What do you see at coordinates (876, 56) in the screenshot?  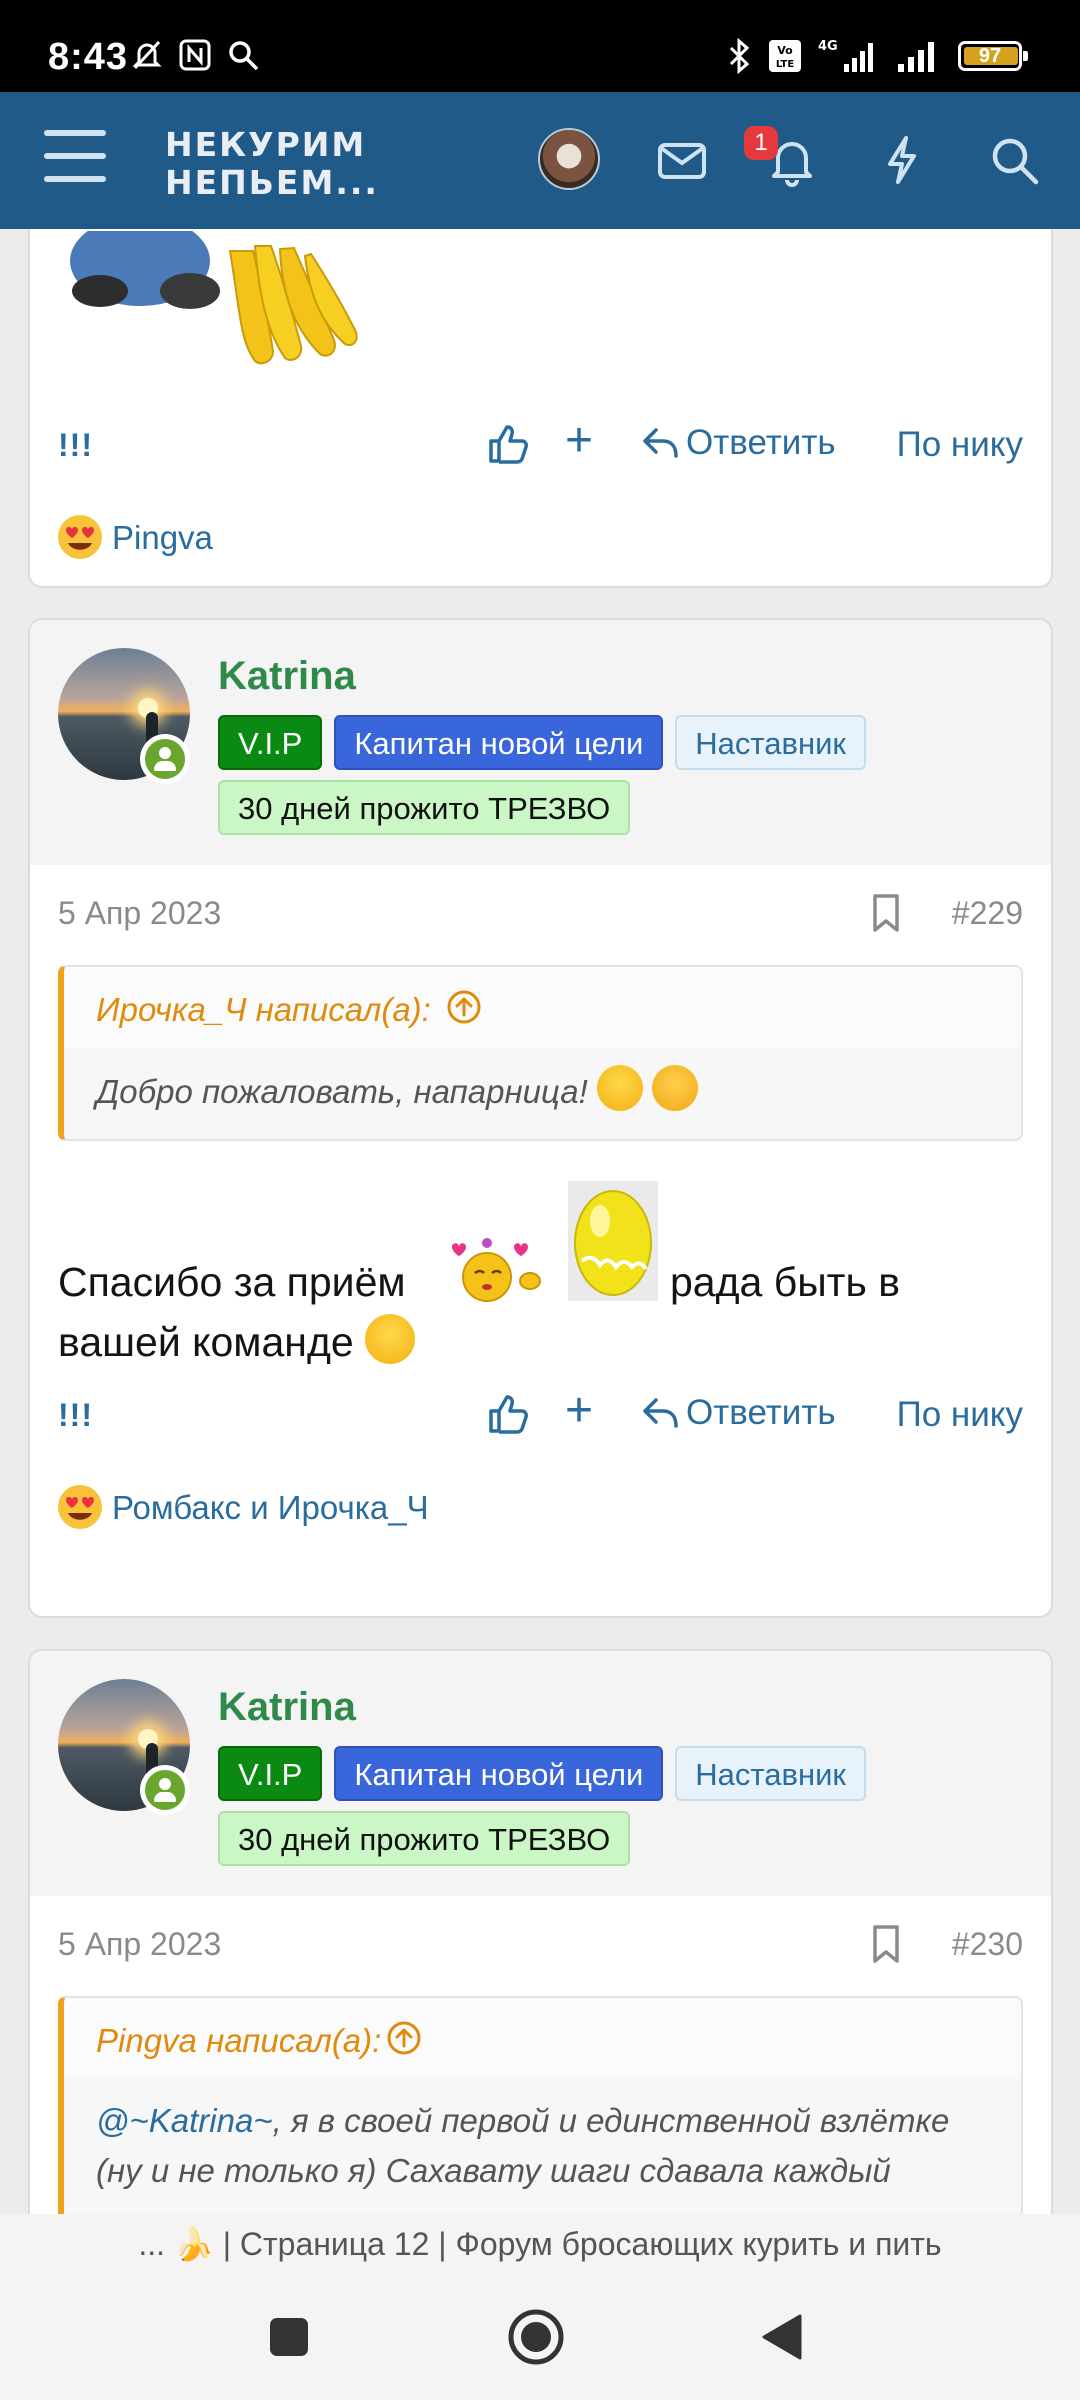 I see `status-right-icons: Vo LTE 4G 97` at bounding box center [876, 56].